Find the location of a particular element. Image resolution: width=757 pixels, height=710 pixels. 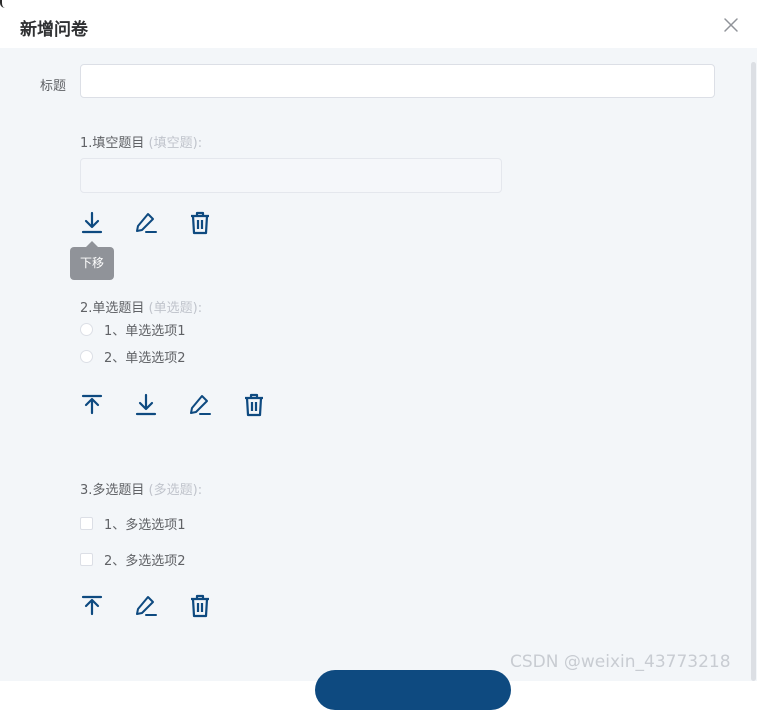

vertical-scrollbar is located at coordinates (753, 364).